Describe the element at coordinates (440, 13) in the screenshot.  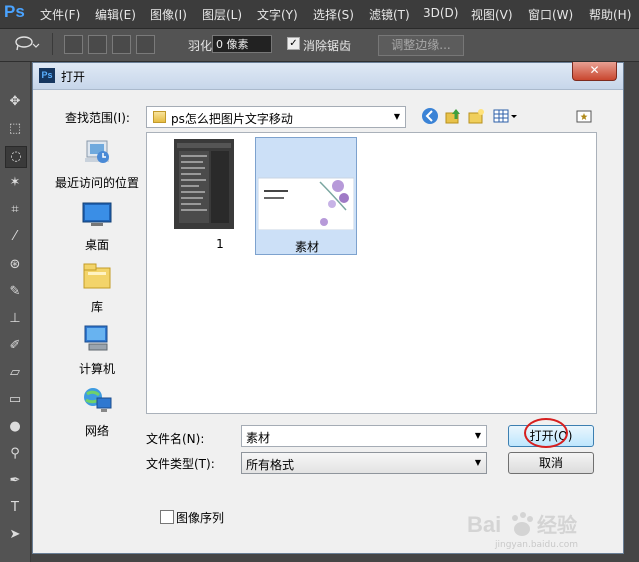
I see `menu-3d: 3D(D)` at that location.